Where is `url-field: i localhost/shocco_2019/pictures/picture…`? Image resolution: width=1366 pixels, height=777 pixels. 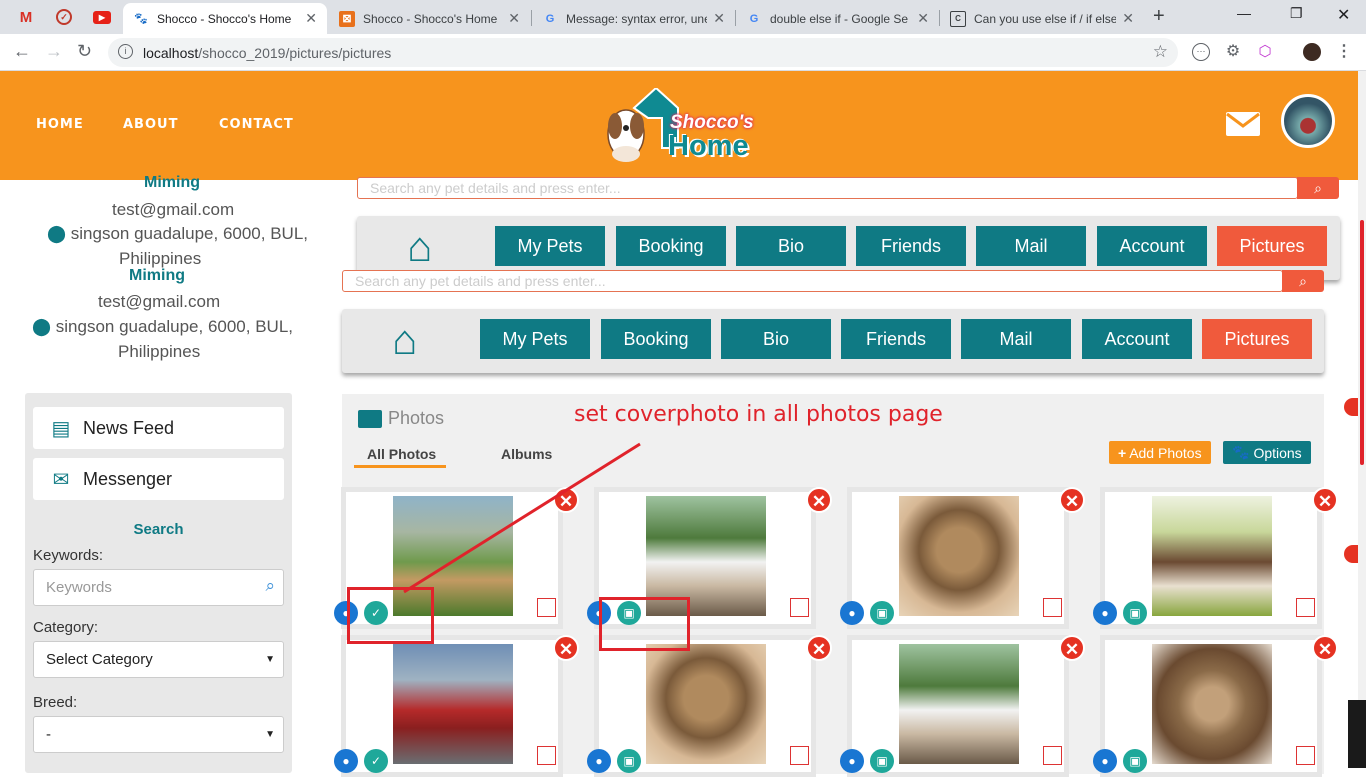
url-field: i localhost/shocco_2019/pictures/picture… is located at coordinates (643, 52).